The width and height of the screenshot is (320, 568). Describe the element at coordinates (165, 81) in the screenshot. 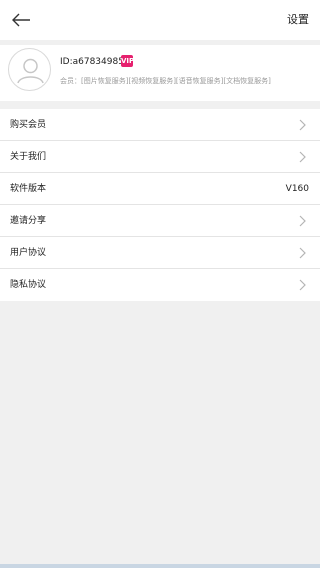

I see `membership-info: 会员：[图片恢复服务][视频恢复服务][语音恢复服务][文档恢复服务]` at that location.